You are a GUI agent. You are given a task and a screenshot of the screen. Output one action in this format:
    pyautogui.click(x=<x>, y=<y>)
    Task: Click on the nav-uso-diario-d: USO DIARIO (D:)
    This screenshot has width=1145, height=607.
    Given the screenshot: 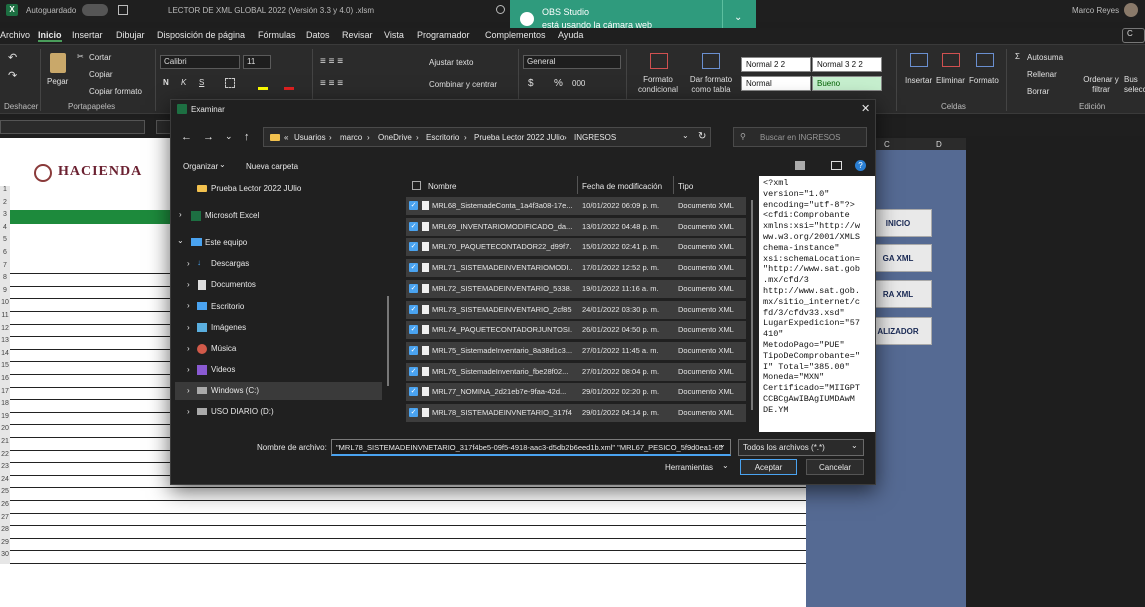 What is the action you would take?
    pyautogui.click(x=242, y=411)
    